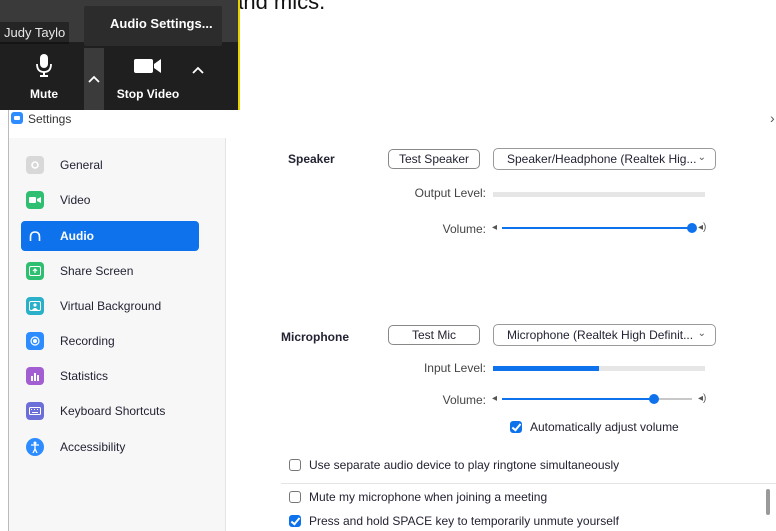 This screenshot has width=776, height=531. I want to click on divider, so click(528, 483).